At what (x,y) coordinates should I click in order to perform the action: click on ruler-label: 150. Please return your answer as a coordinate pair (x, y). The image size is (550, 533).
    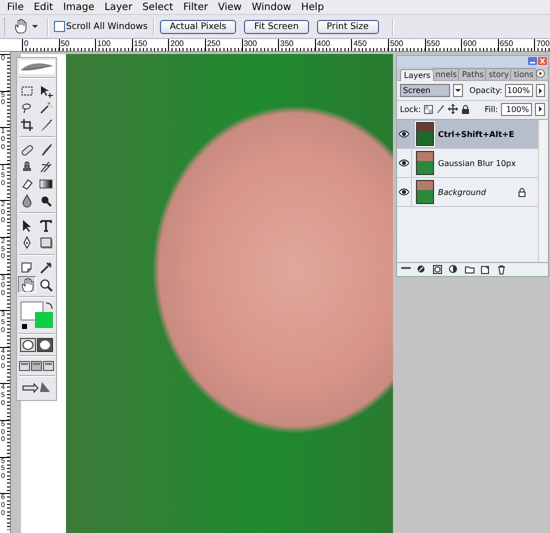
    Looking at the image, I should click on (150, 45).